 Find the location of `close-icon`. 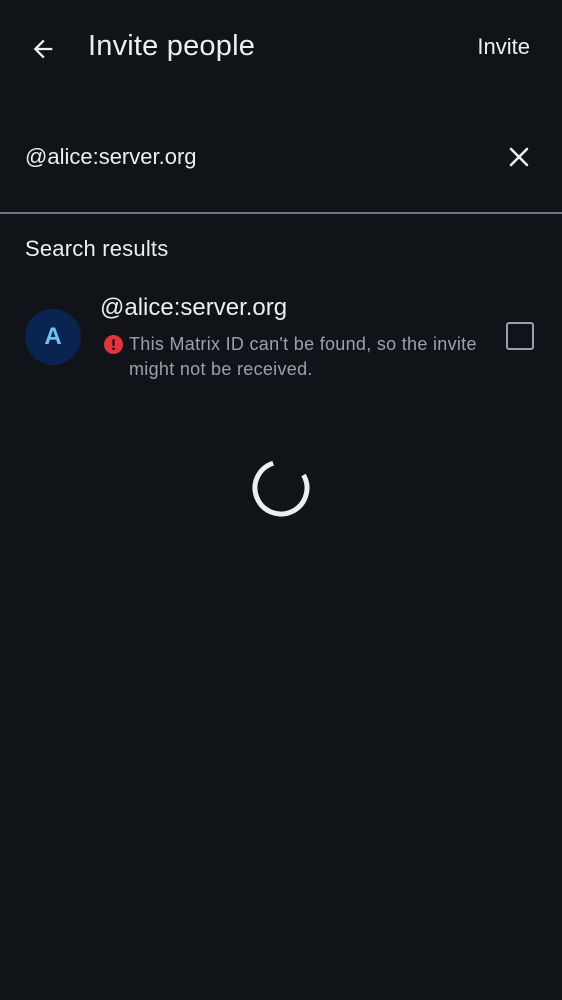

close-icon is located at coordinates (519, 157).